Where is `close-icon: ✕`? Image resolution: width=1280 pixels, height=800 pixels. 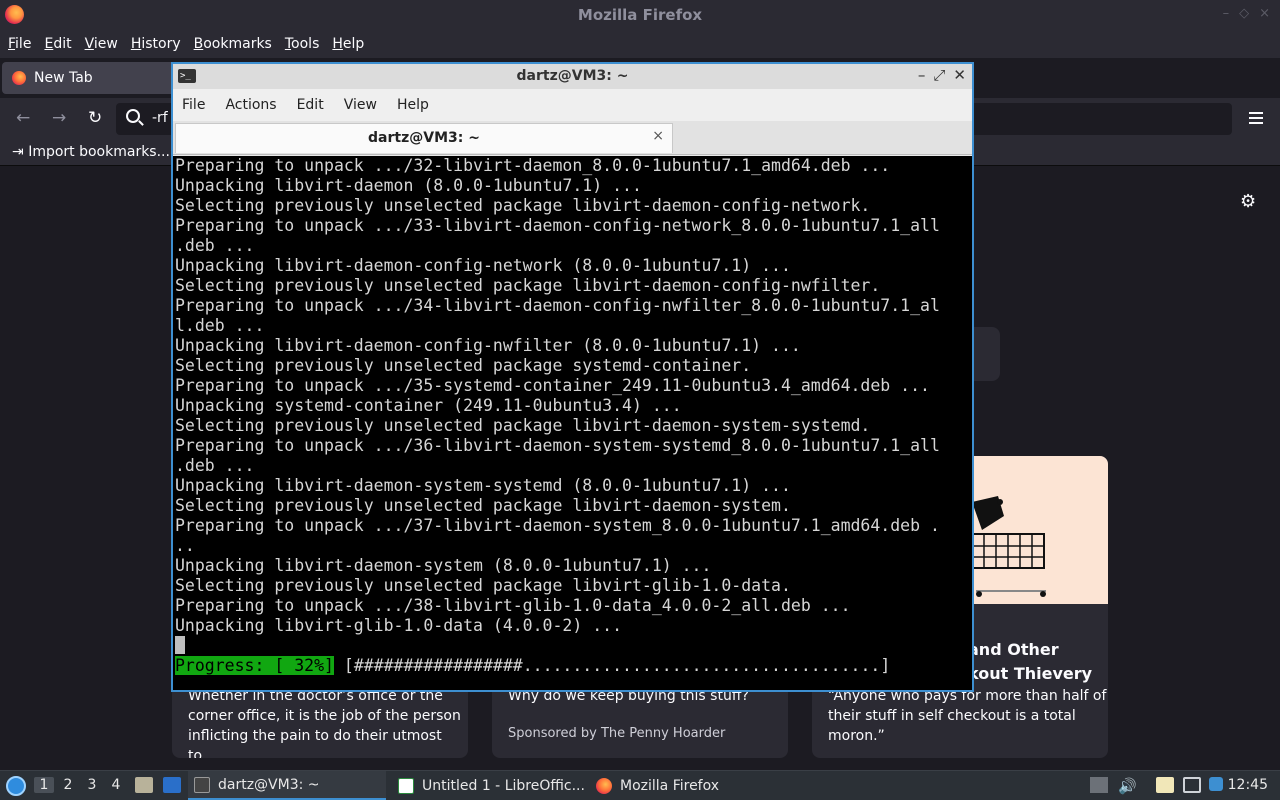 close-icon: ✕ is located at coordinates (959, 75).